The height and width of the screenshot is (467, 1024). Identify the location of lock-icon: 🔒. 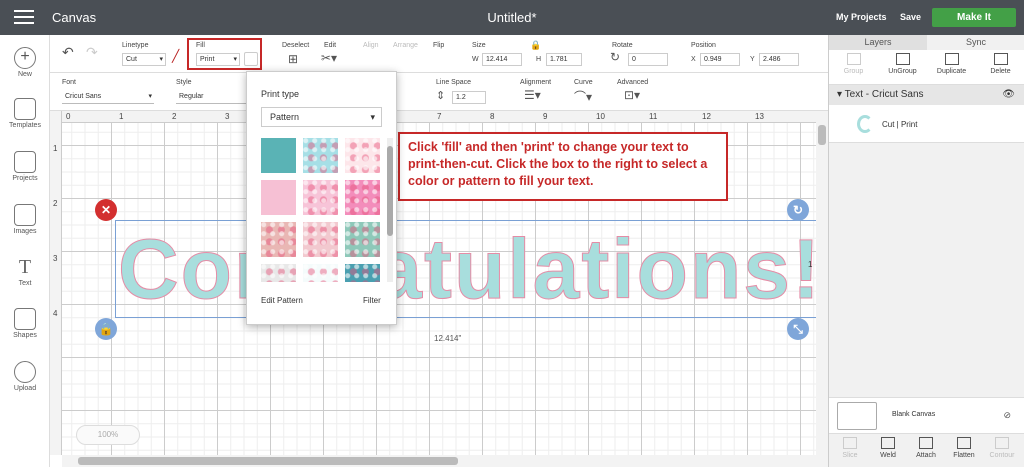
(535, 45).